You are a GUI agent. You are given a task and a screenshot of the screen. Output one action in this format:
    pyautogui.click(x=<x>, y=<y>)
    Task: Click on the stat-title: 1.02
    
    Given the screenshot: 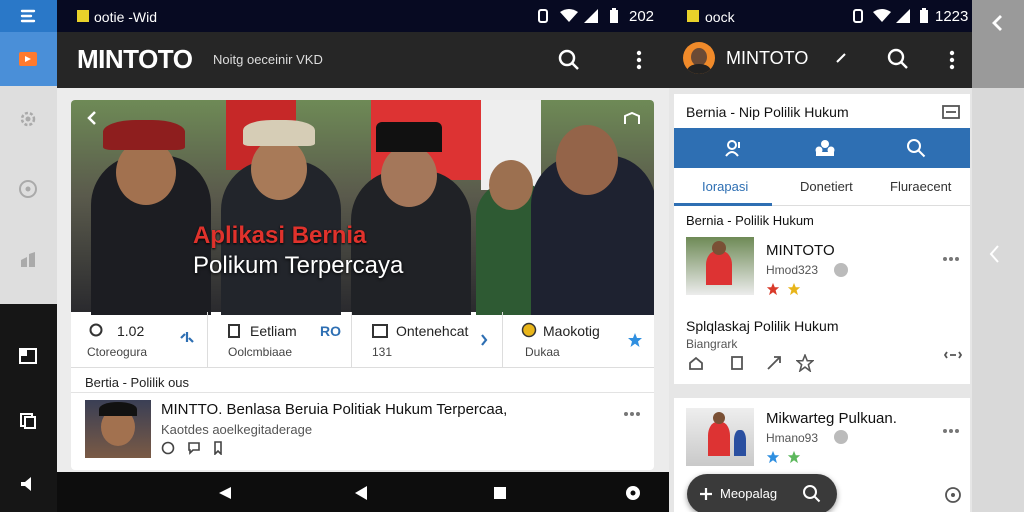 What is the action you would take?
    pyautogui.click(x=131, y=331)
    